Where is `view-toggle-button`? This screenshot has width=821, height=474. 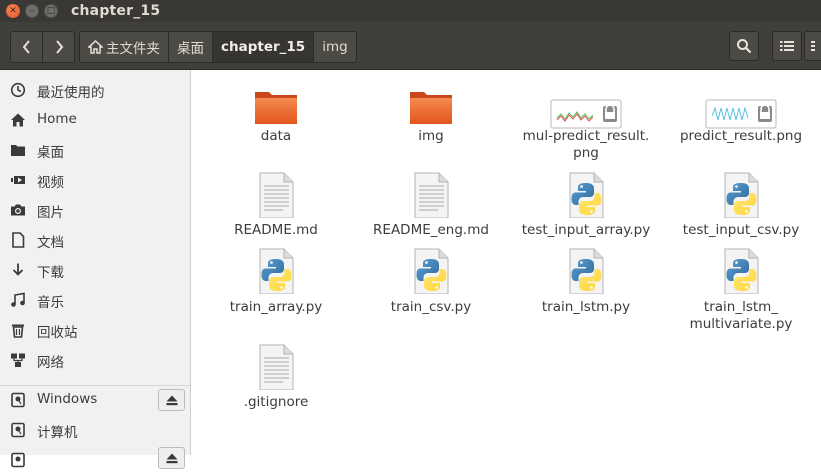 view-toggle-button is located at coordinates (787, 46).